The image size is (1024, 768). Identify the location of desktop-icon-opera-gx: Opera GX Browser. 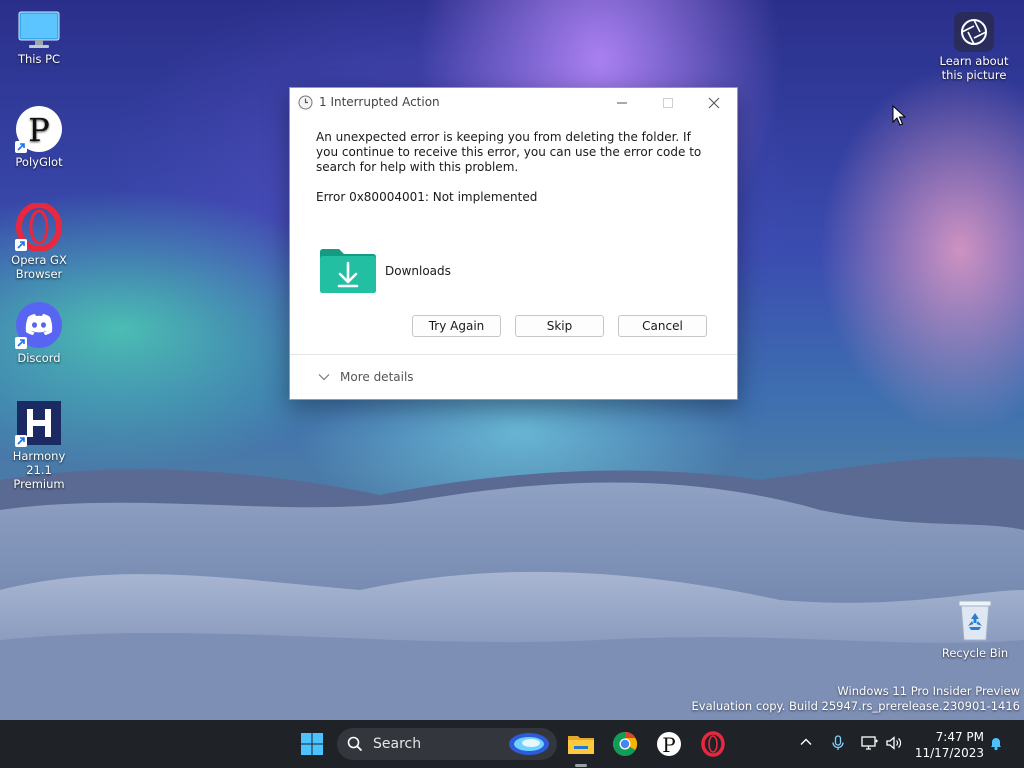
(39, 241).